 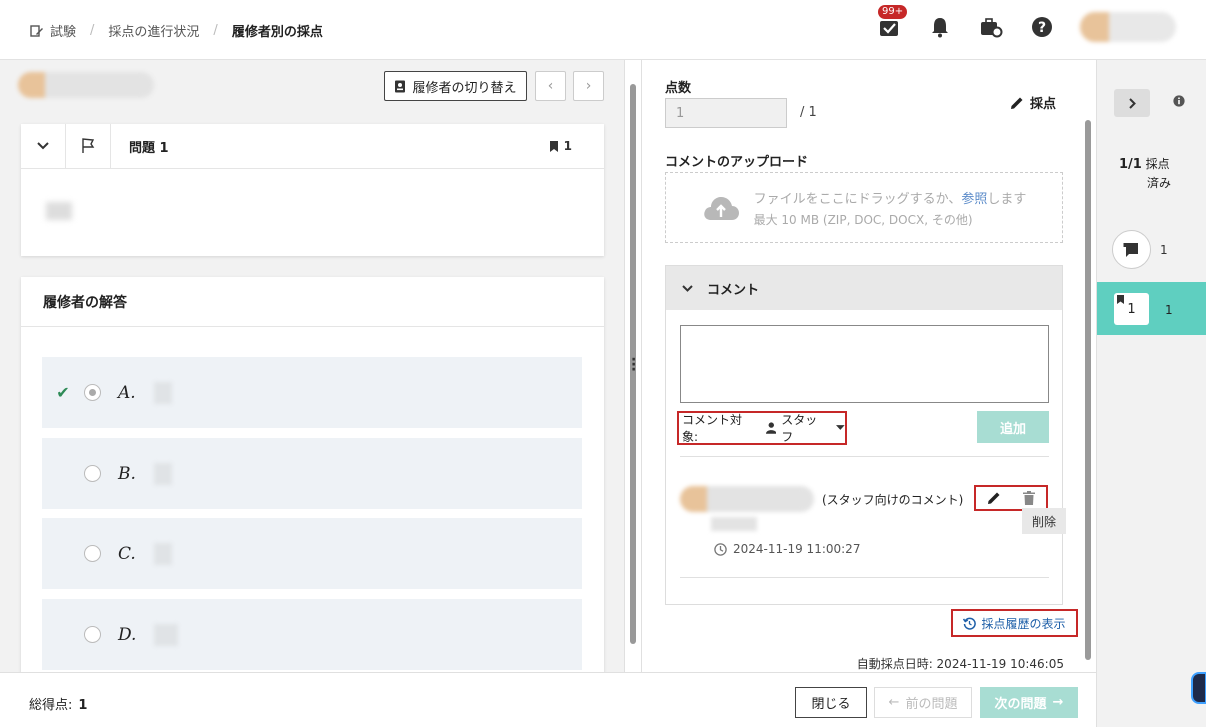 I want to click on collapse-question-button, so click(x=43, y=146).